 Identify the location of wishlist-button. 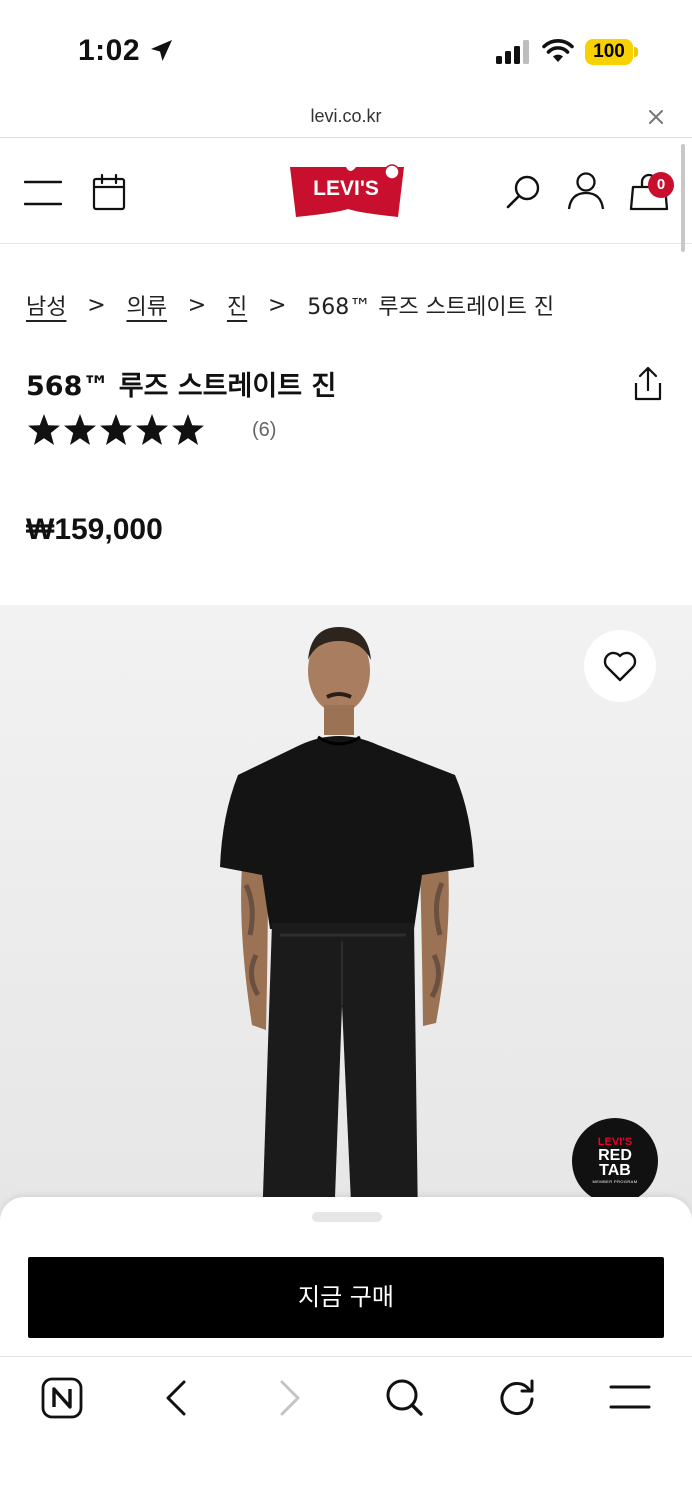
(620, 666).